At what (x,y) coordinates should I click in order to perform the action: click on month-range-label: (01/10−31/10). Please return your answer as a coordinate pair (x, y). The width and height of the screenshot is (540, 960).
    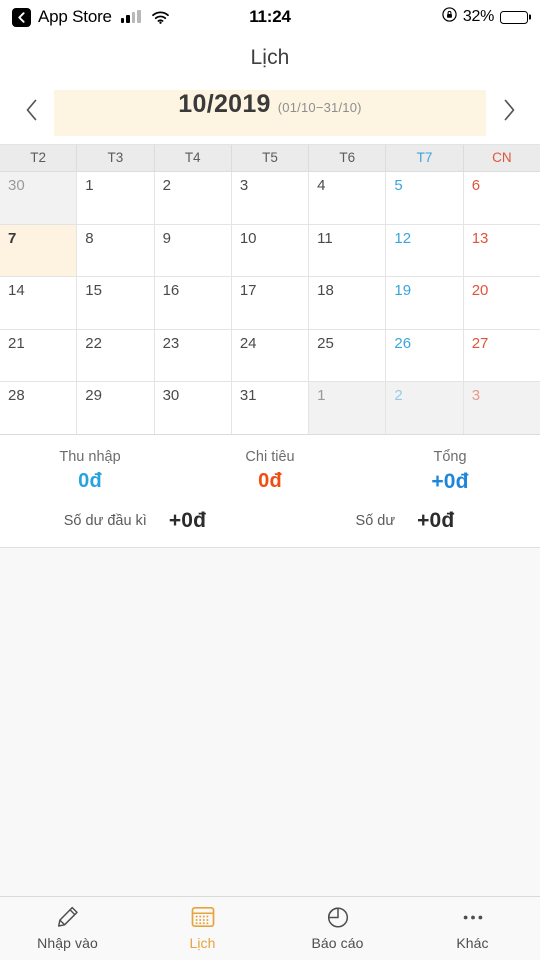
    Looking at the image, I should click on (319, 107).